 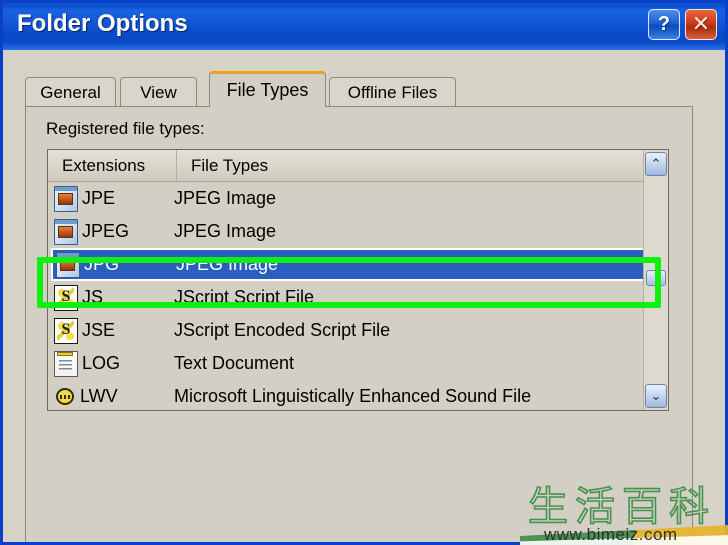 I want to click on cell-extension: JPEG, so click(x=111, y=231).